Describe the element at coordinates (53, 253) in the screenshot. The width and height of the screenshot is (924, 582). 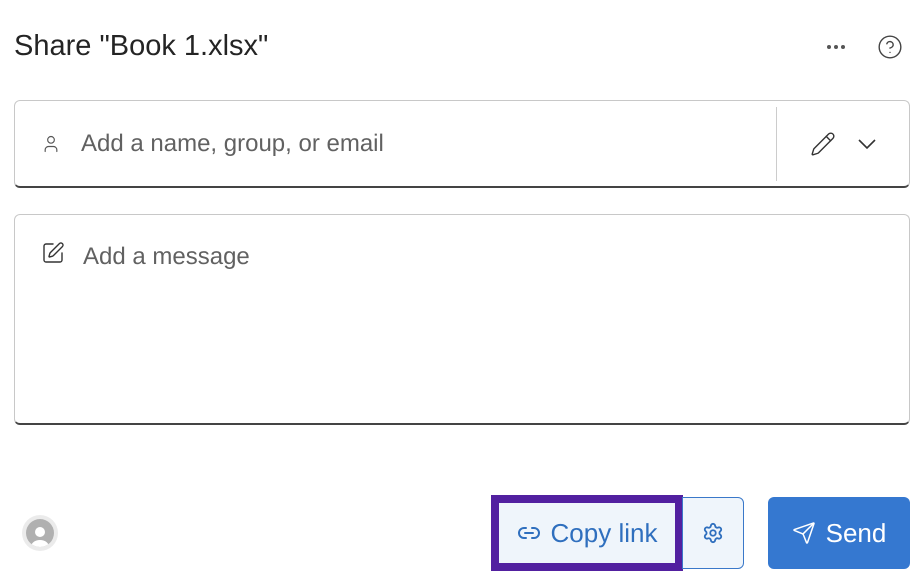
I see `edit-note-icon` at that location.